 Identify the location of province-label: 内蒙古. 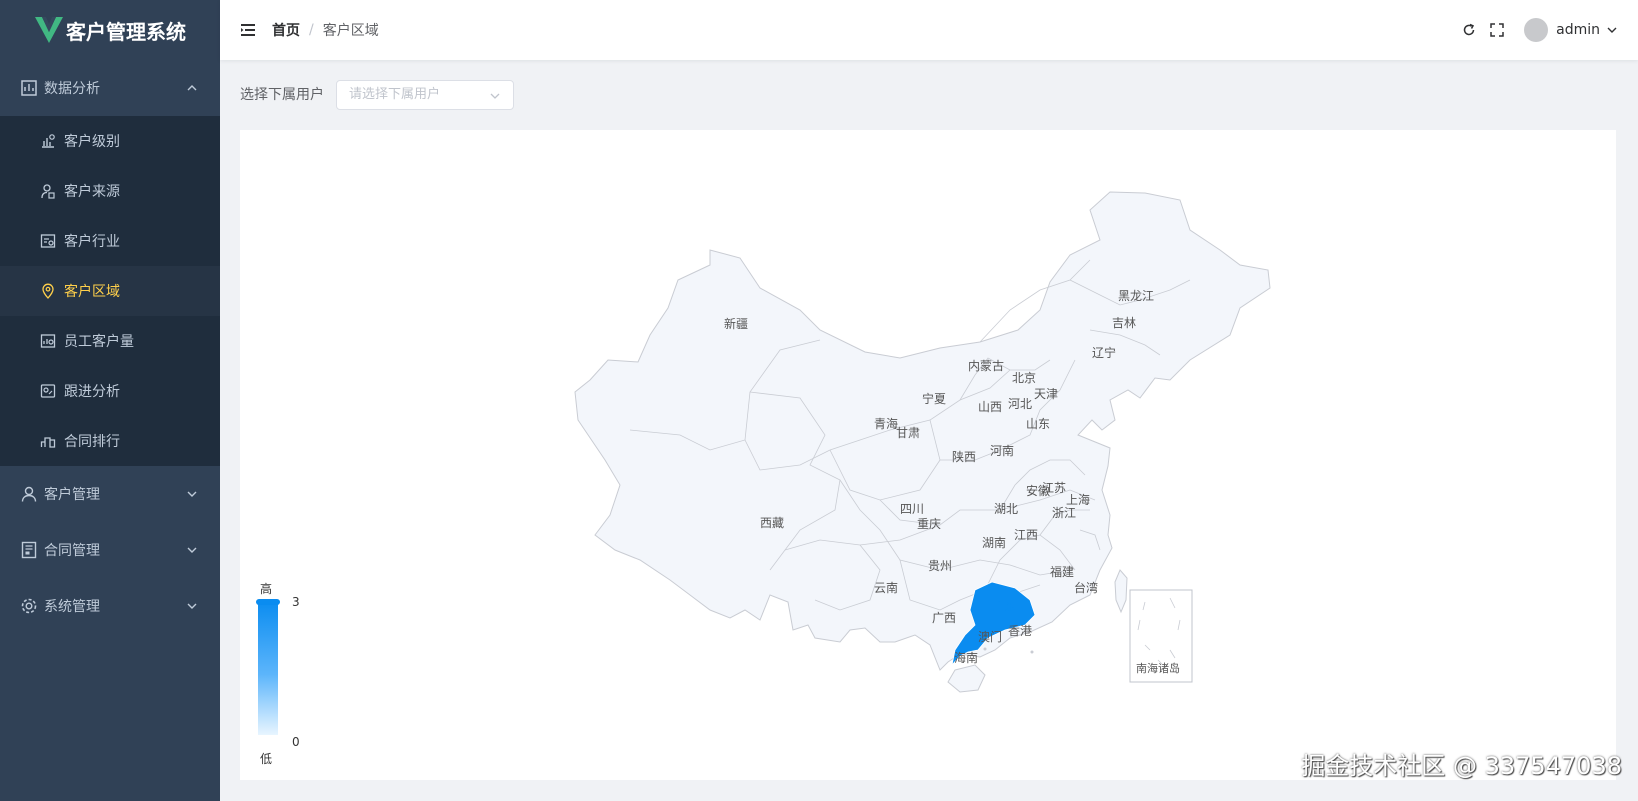
(986, 365).